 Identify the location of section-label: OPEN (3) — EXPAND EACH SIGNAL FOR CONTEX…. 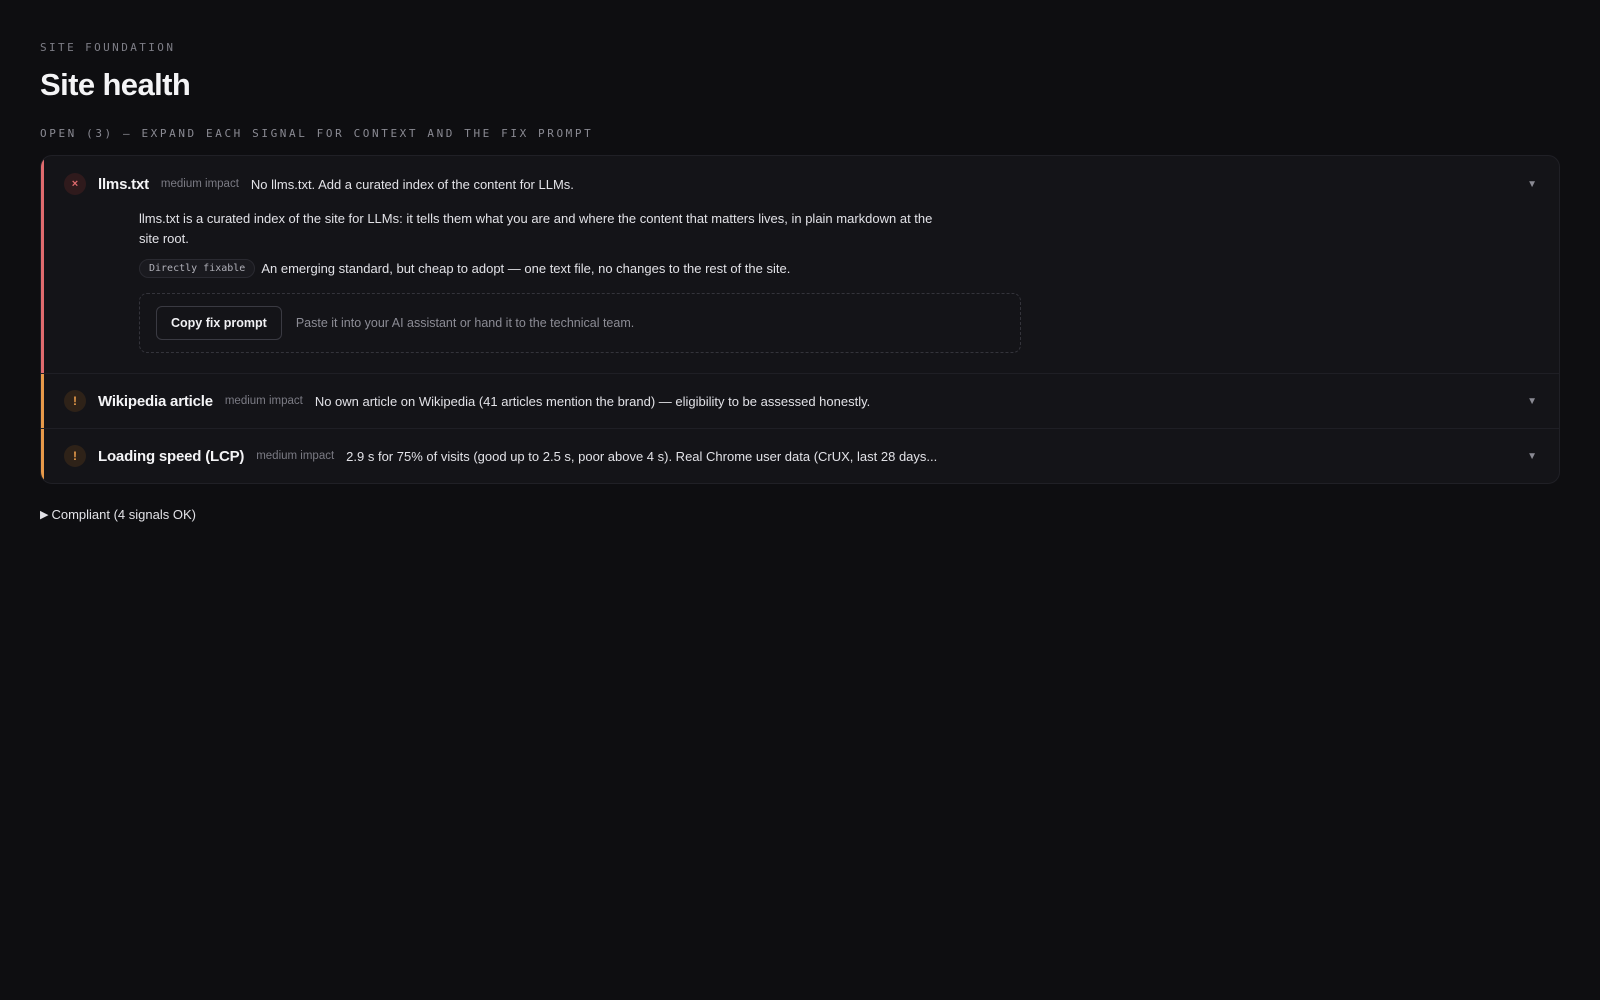
(317, 134).